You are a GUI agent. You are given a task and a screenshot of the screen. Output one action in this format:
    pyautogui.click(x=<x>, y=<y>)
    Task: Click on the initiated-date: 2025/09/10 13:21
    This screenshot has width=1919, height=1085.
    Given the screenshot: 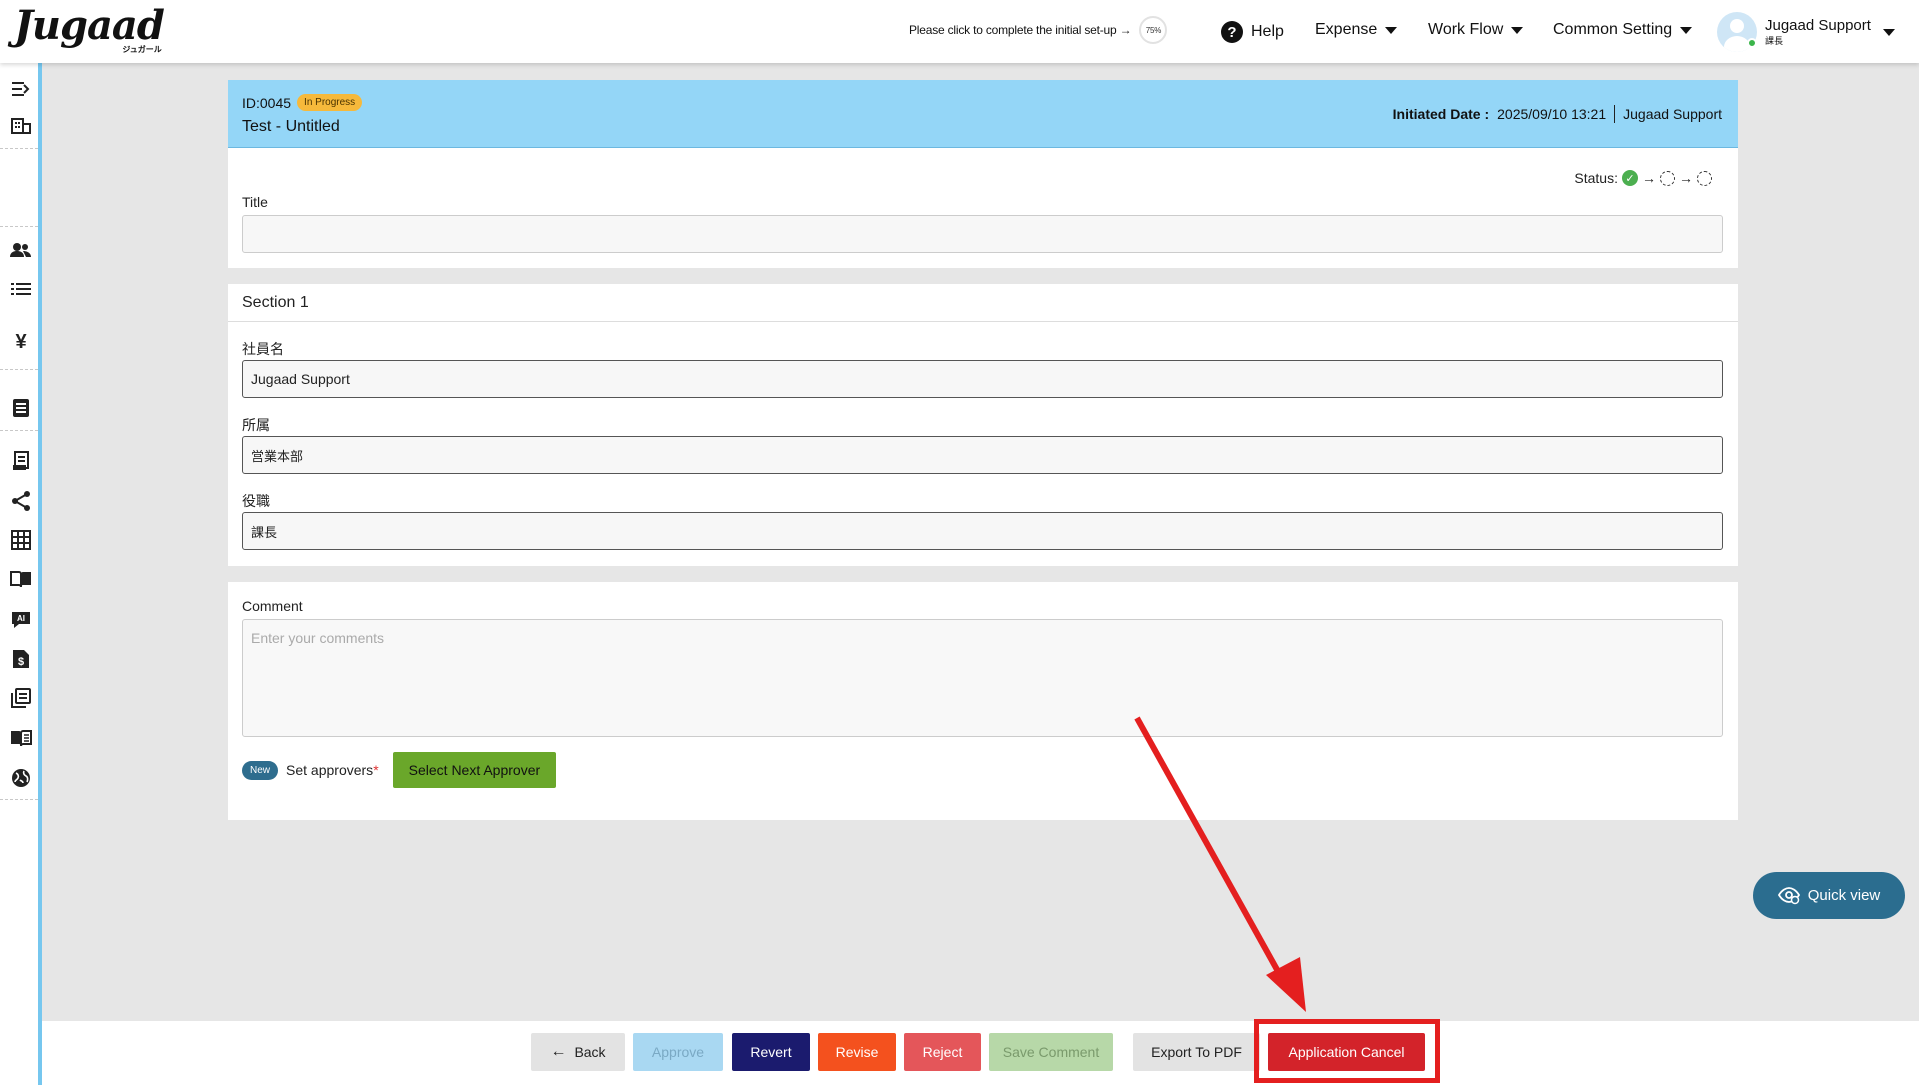 What is the action you would take?
    pyautogui.click(x=1552, y=114)
    